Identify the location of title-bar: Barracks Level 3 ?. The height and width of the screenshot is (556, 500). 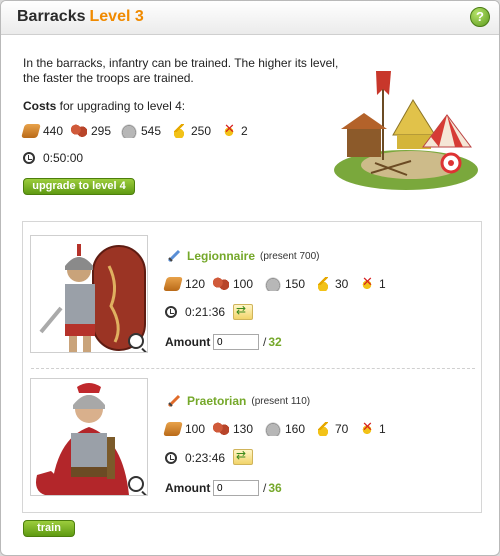
(250, 18).